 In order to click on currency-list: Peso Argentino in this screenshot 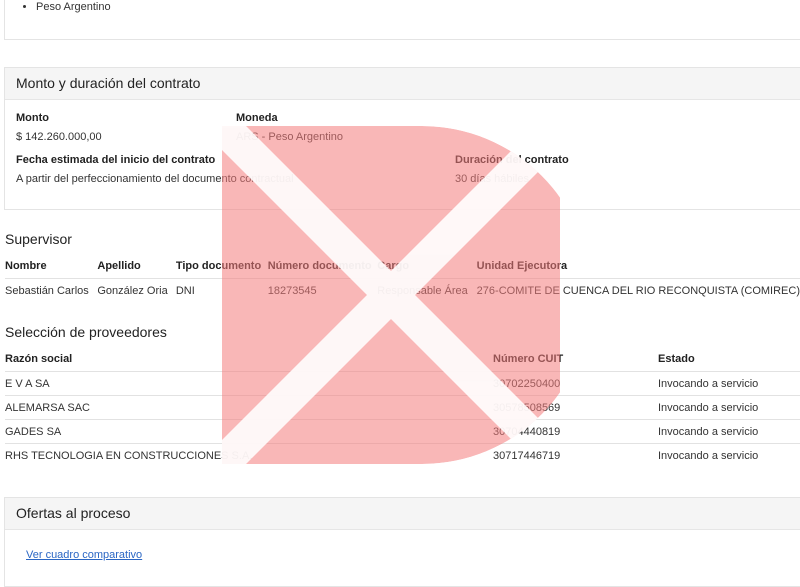, I will do `click(58, 7)`.